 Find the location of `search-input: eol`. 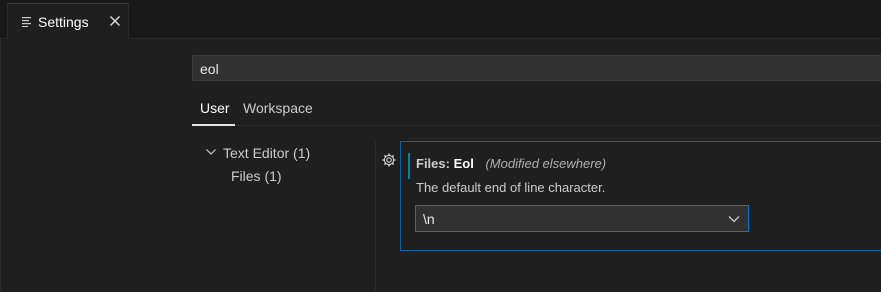

search-input: eol is located at coordinates (536, 68).